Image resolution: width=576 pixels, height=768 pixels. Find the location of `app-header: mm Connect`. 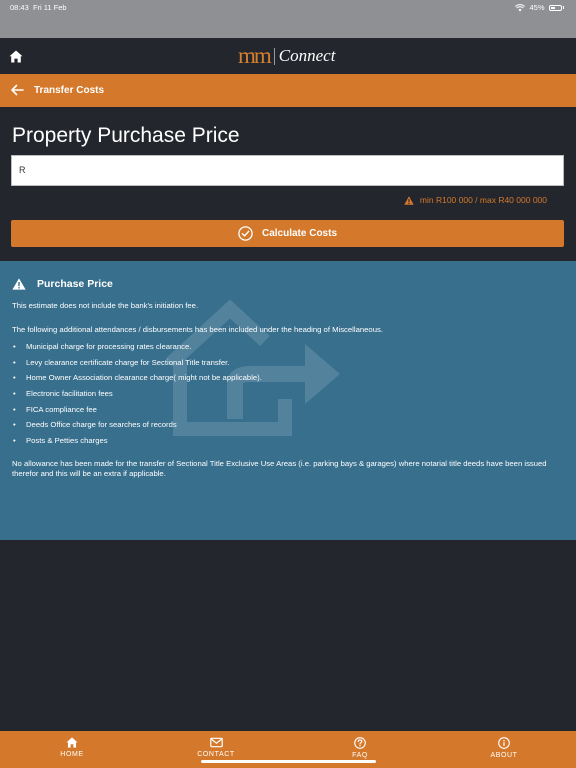

app-header: mm Connect is located at coordinates (288, 56).